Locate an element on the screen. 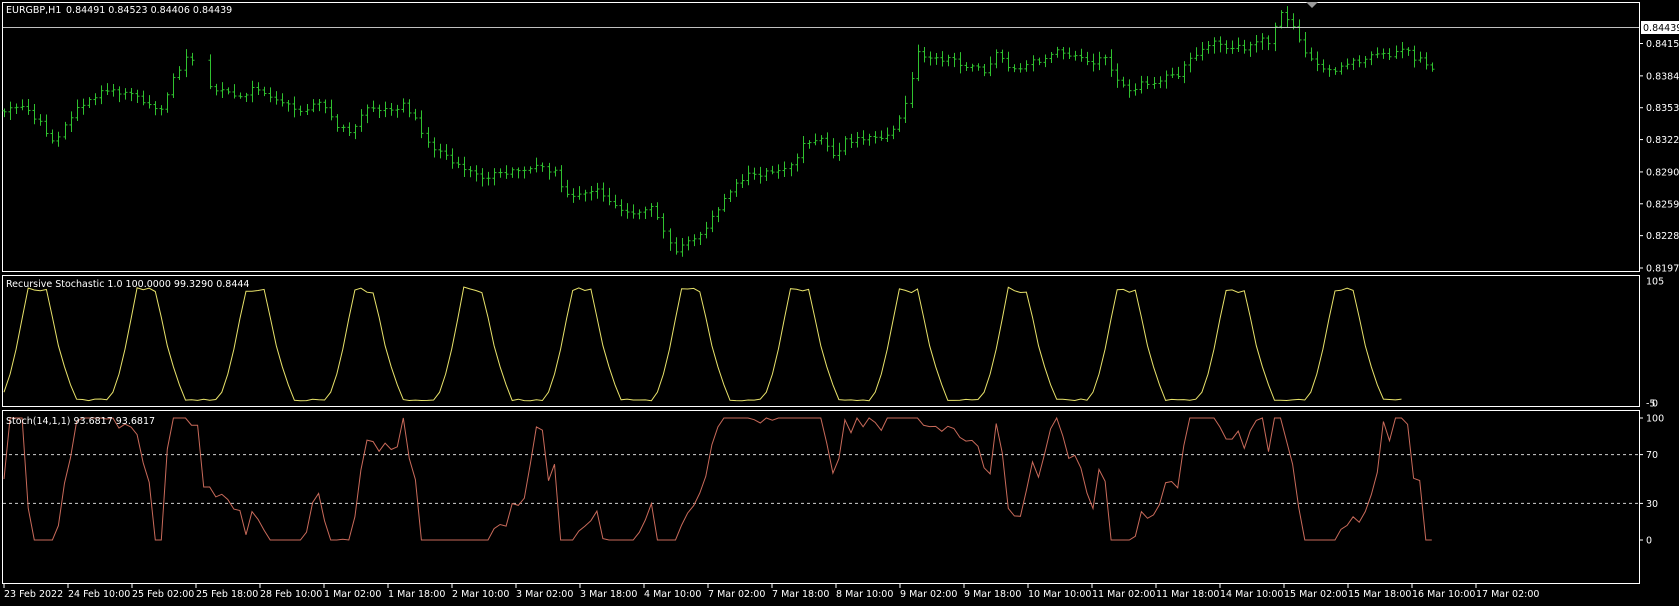  chart-symbol-label: EURGBP,H1 is located at coordinates (33, 10).